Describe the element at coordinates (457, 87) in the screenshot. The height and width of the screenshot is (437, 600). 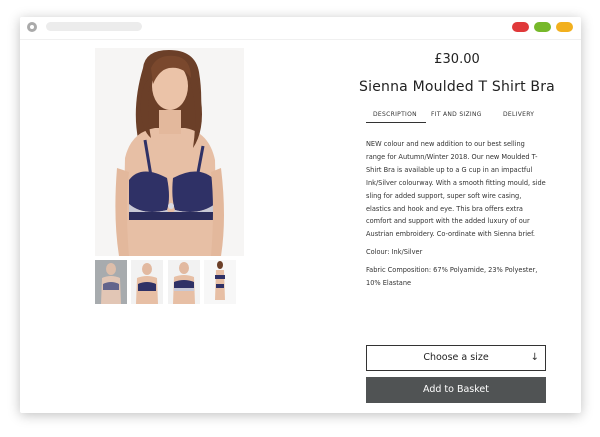
I see `product-title: Sienna Moulded T Shirt Bra` at that location.